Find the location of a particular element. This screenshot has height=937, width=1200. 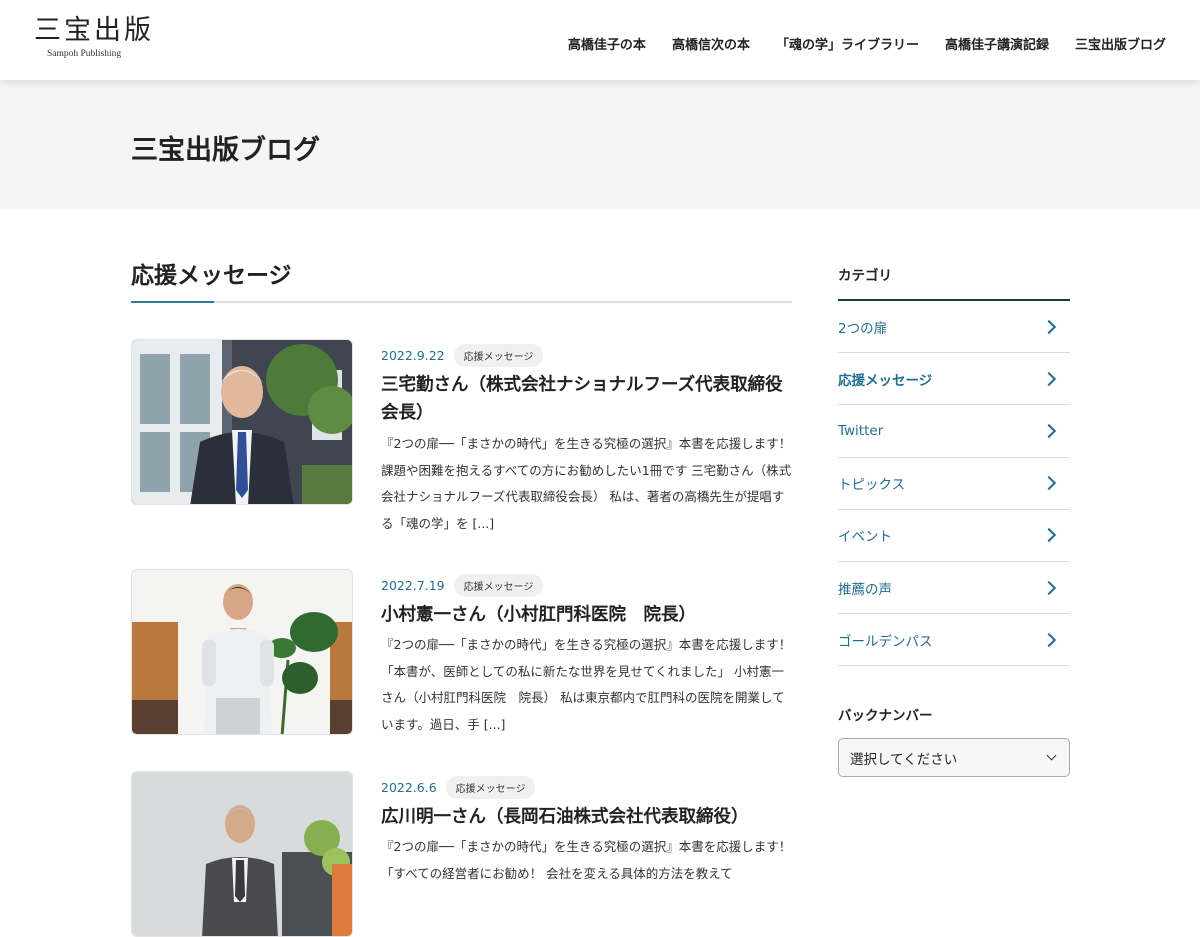

post-meta: 2022.6.6 応援メッセージ is located at coordinates (458, 787).